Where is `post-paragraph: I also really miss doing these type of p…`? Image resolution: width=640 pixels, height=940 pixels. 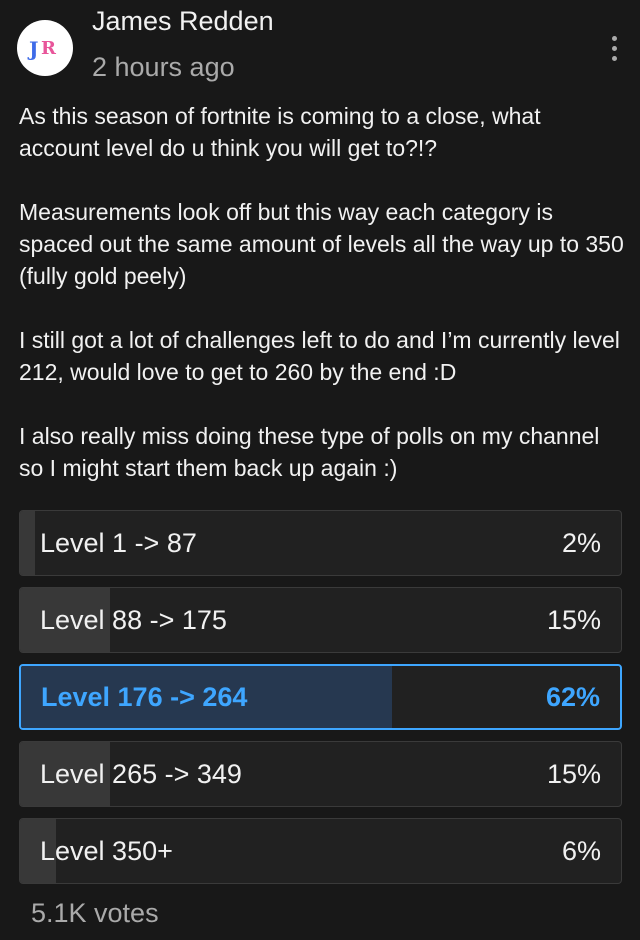 post-paragraph: I also really miss doing these type of p… is located at coordinates (309, 452).